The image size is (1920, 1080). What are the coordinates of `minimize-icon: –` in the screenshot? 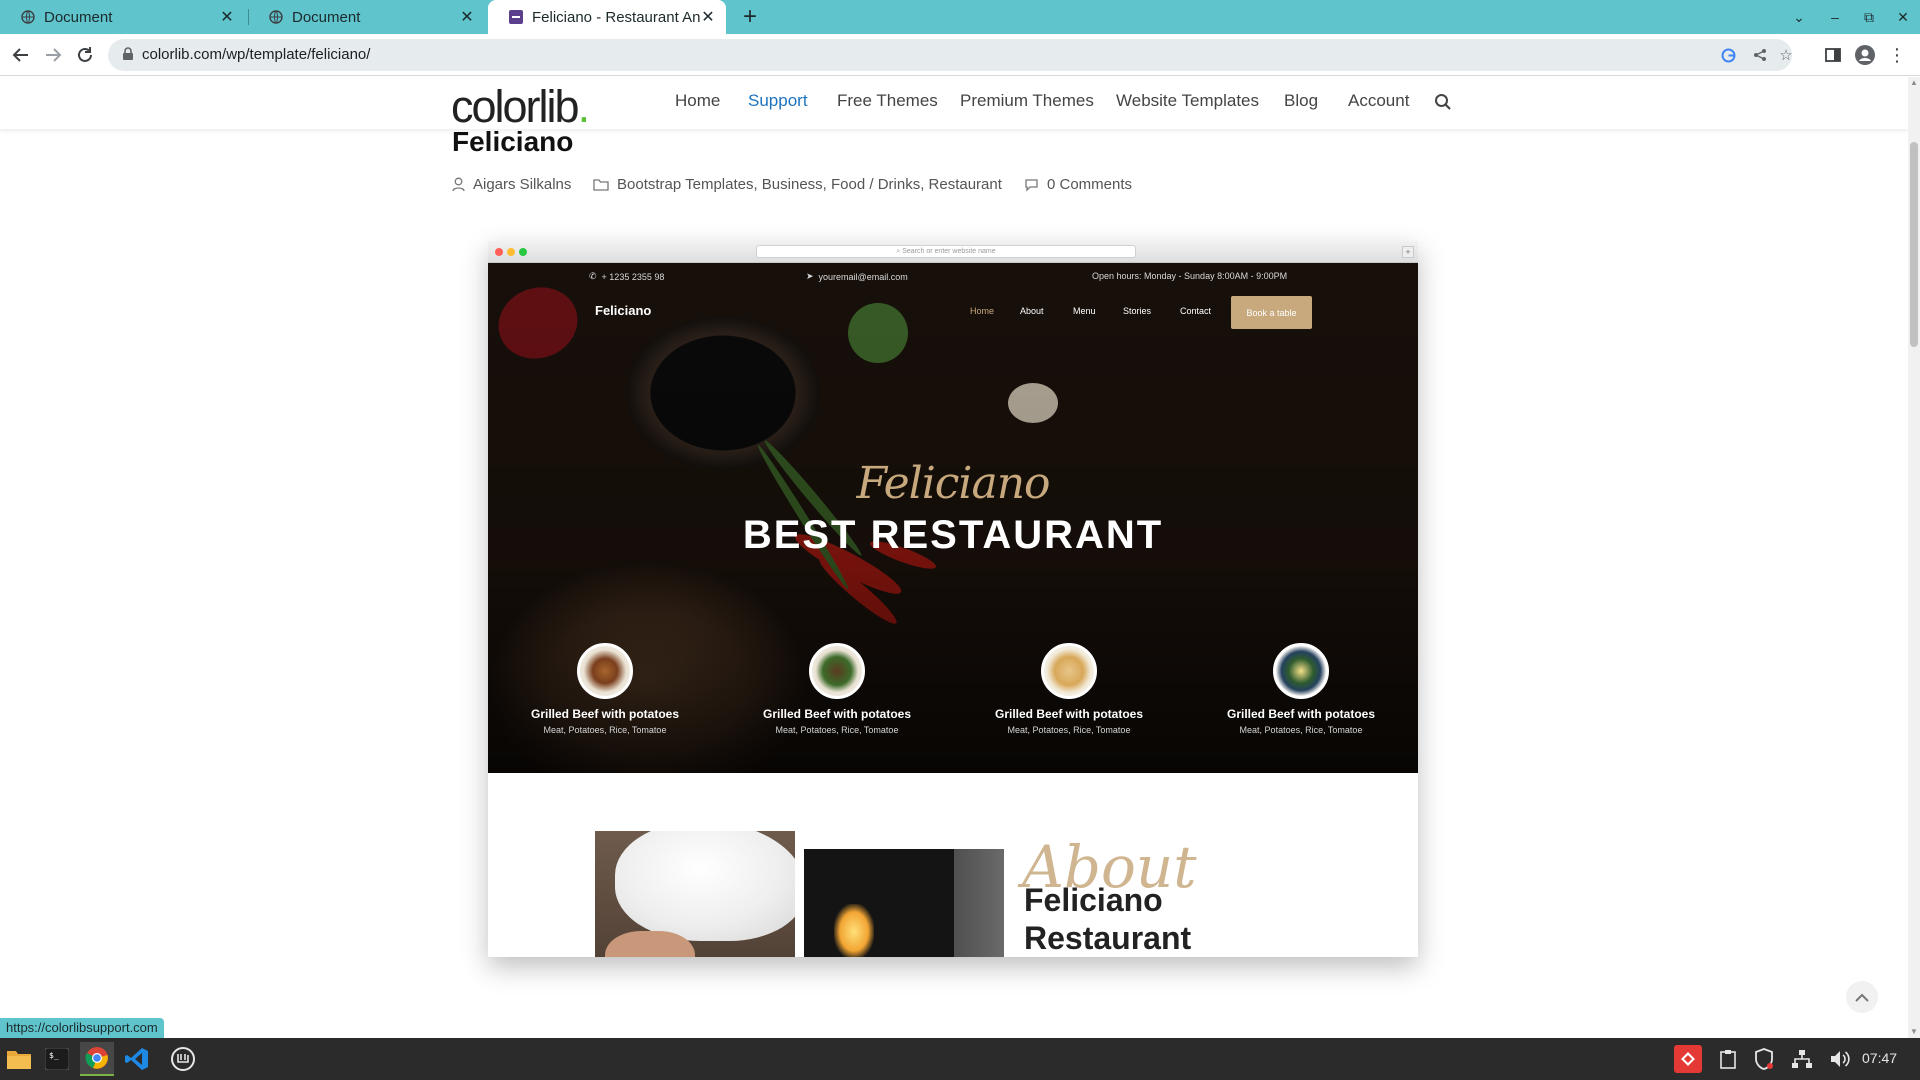 It's located at (1835, 17).